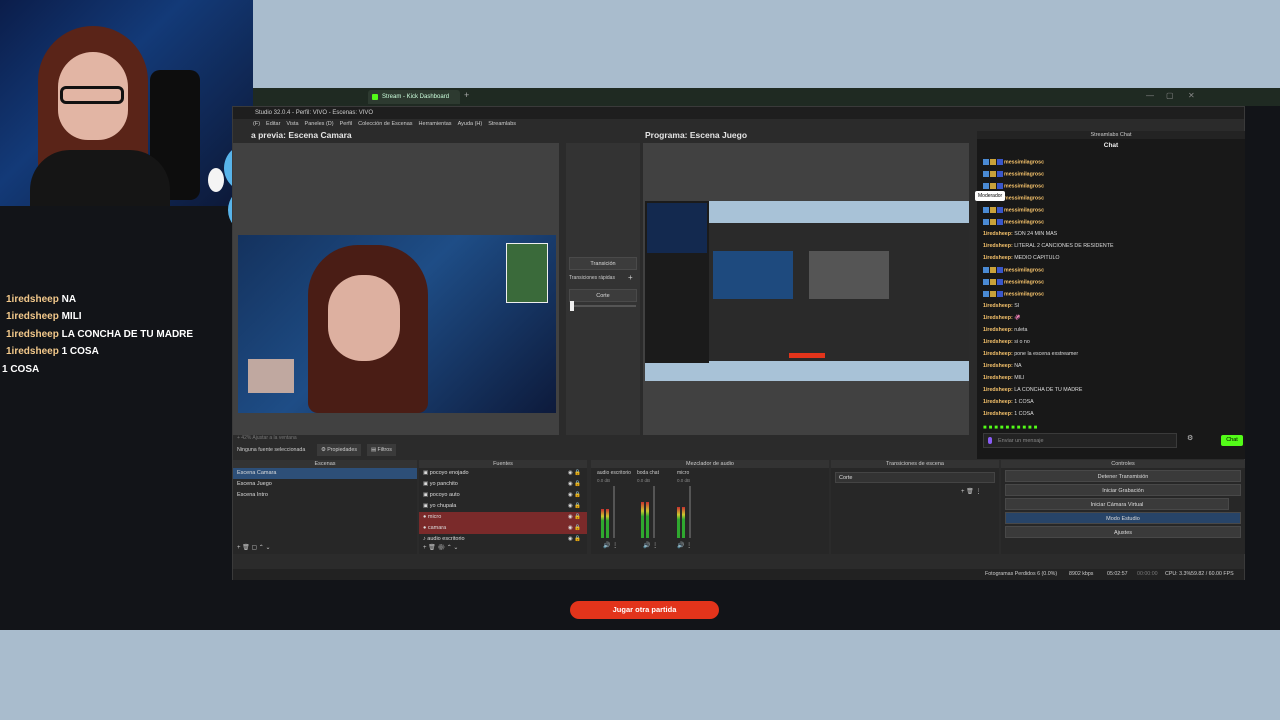 Image resolution: width=1280 pixels, height=720 pixels. What do you see at coordinates (1190, 438) in the screenshot?
I see `settings-icon: ⚙` at bounding box center [1190, 438].